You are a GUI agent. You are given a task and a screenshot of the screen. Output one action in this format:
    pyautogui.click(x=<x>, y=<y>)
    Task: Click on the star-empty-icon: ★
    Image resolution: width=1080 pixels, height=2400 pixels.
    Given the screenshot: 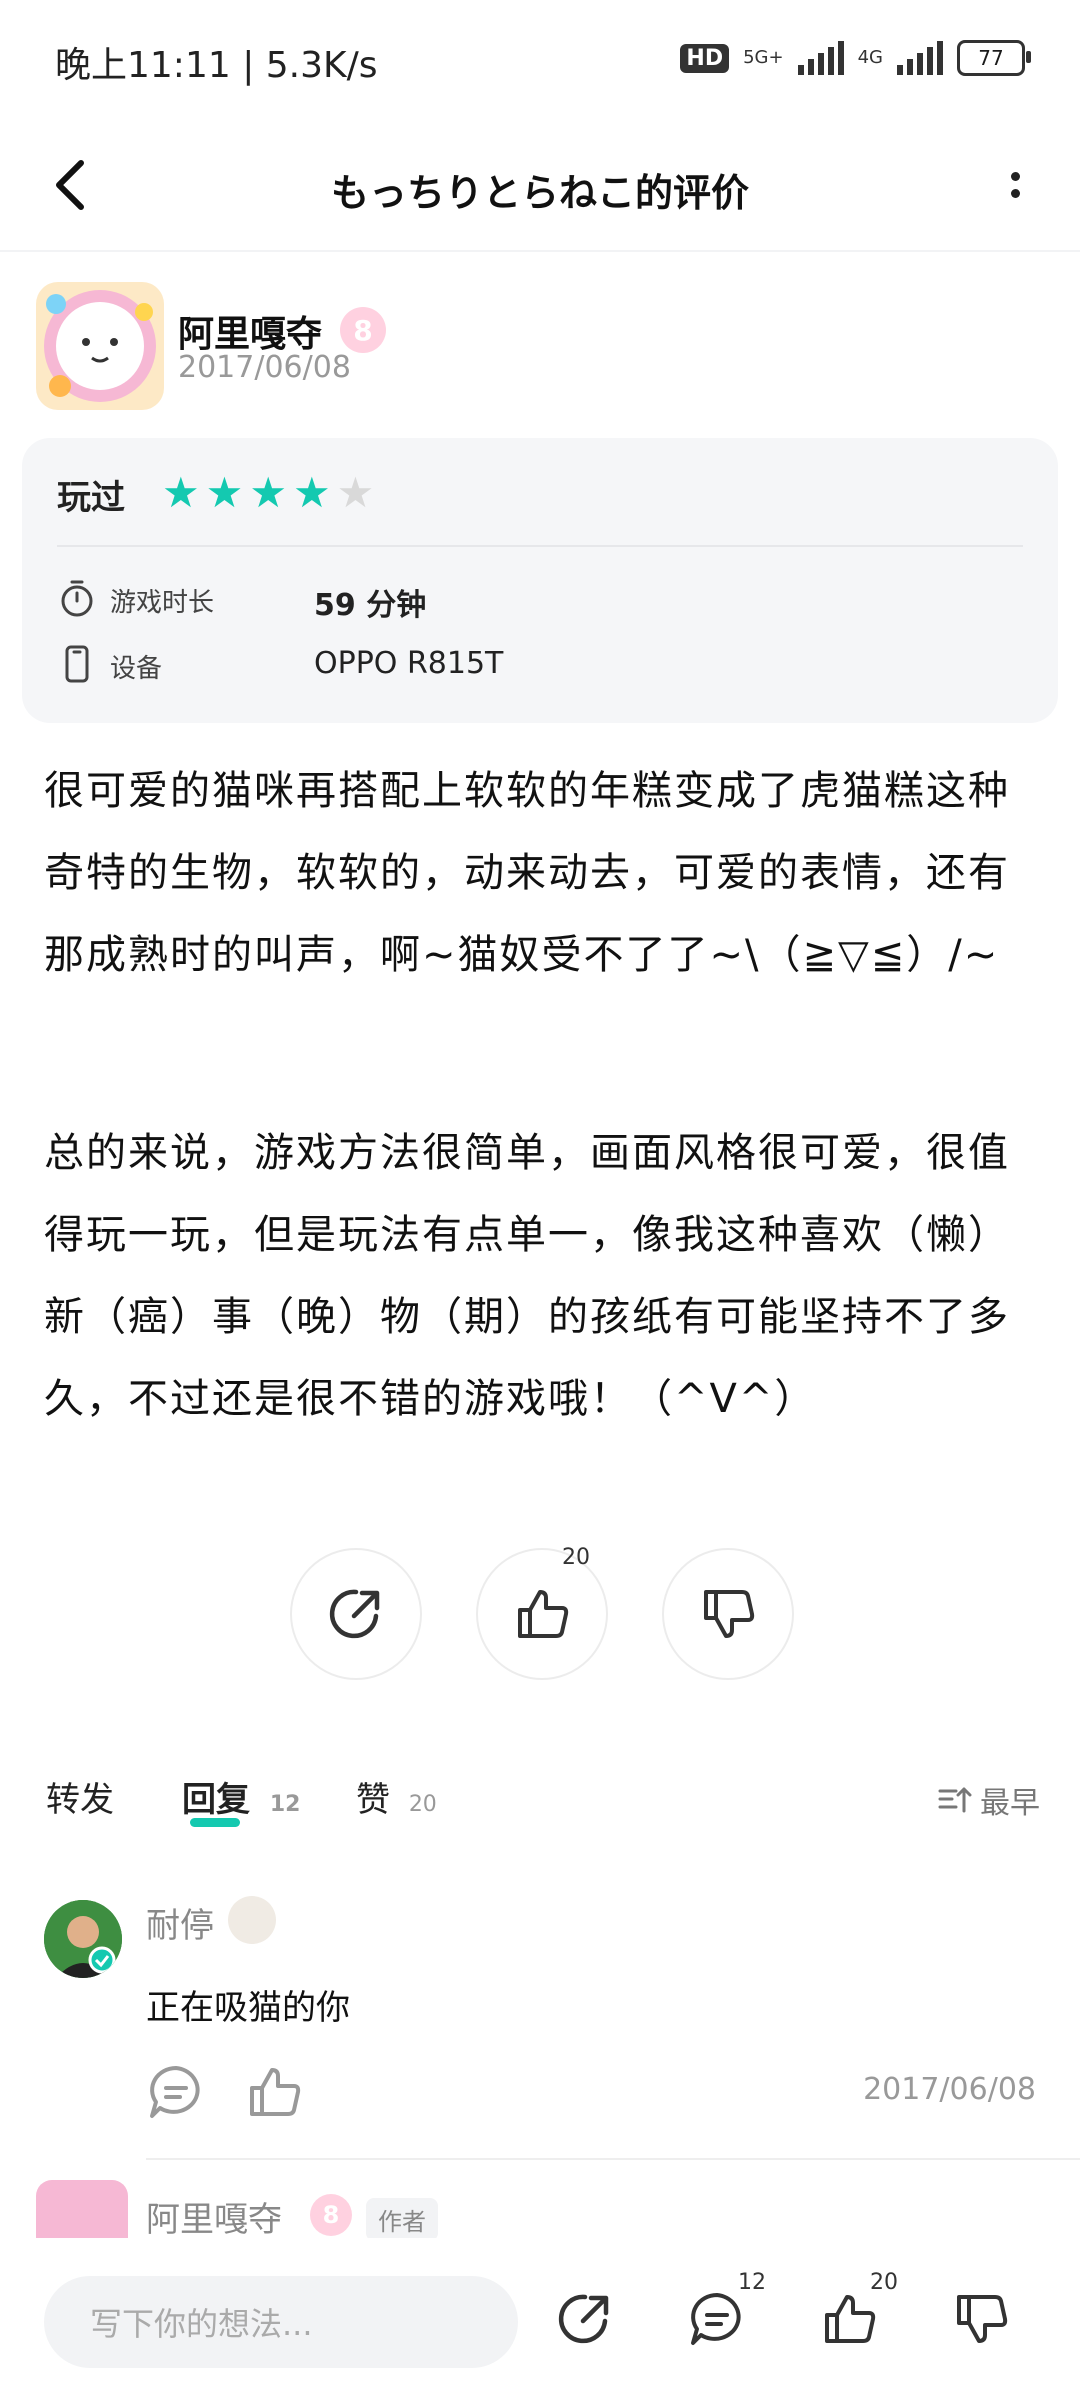 What is the action you would take?
    pyautogui.click(x=355, y=492)
    